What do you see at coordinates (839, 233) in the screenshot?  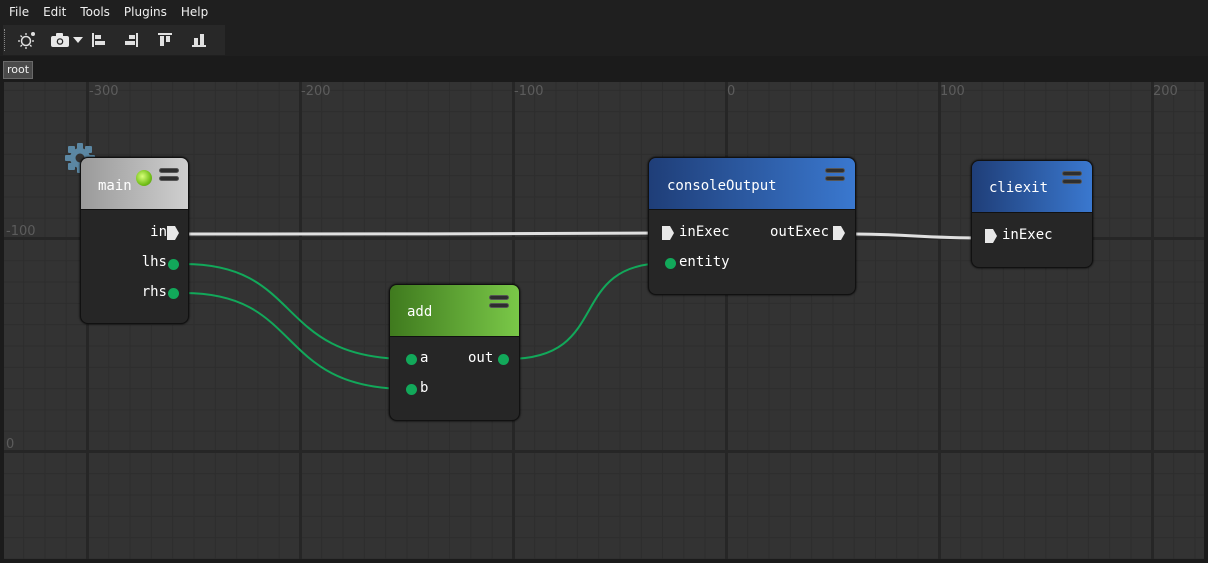 I see `exec-port-outExec` at bounding box center [839, 233].